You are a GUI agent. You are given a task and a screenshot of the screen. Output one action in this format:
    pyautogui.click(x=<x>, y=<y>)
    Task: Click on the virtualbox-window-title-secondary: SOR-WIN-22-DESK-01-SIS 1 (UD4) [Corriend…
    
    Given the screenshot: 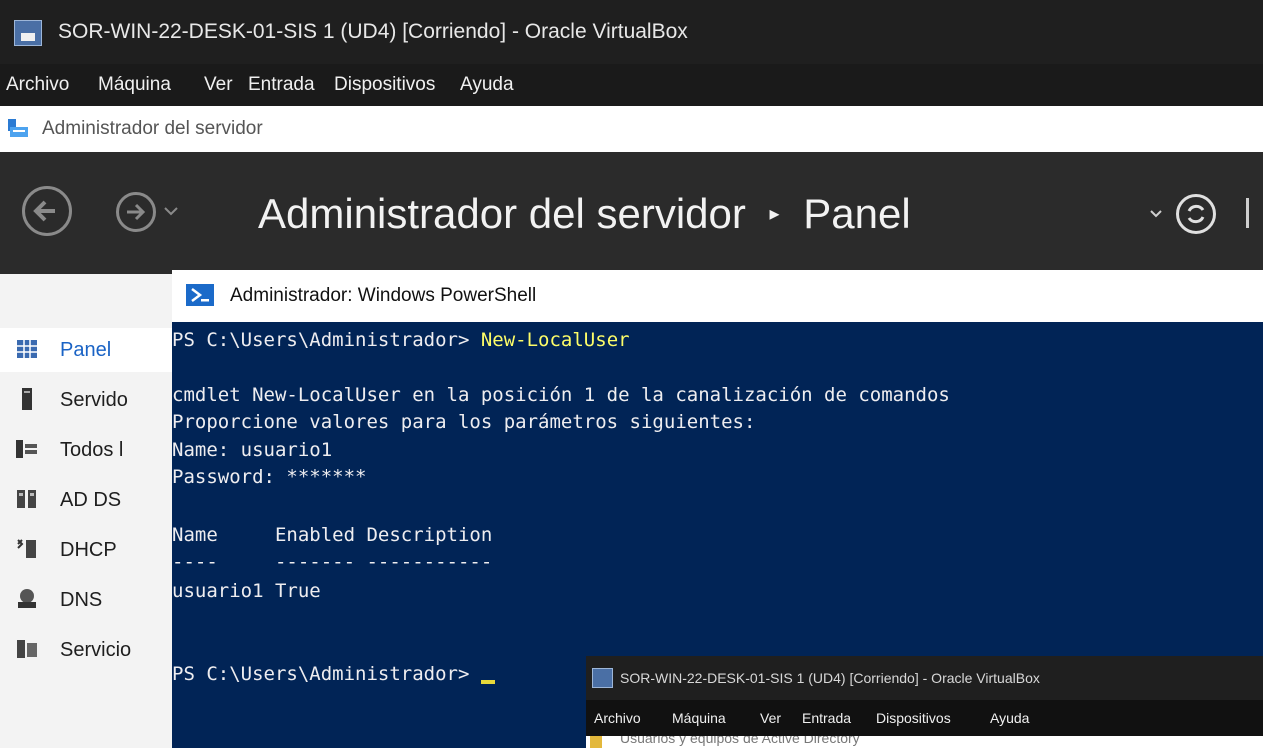 What is the action you would take?
    pyautogui.click(x=830, y=678)
    